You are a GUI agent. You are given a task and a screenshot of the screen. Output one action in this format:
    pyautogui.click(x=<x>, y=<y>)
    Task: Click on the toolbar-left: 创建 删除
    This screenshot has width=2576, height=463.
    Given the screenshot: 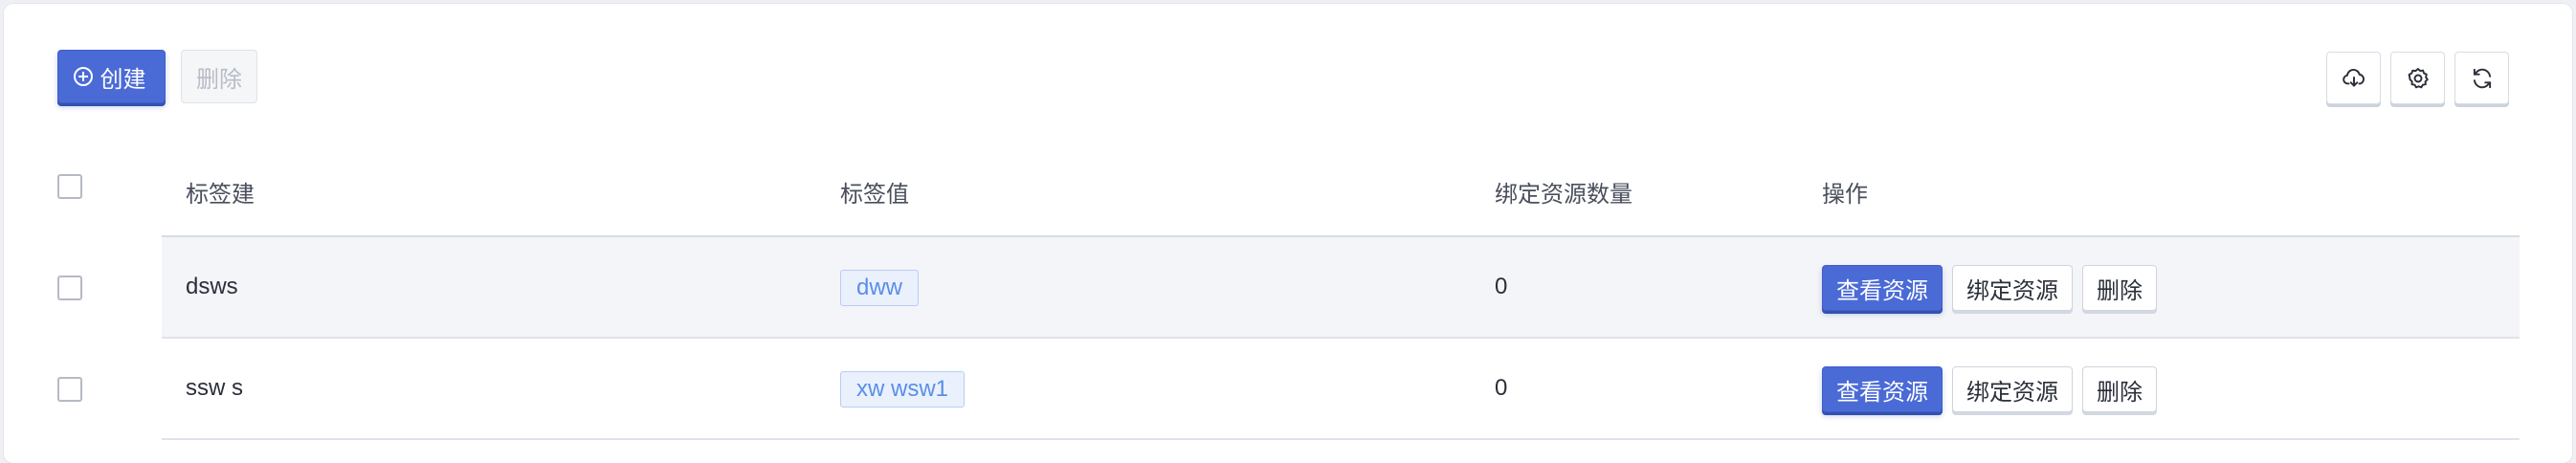 What is the action you would take?
    pyautogui.click(x=157, y=76)
    